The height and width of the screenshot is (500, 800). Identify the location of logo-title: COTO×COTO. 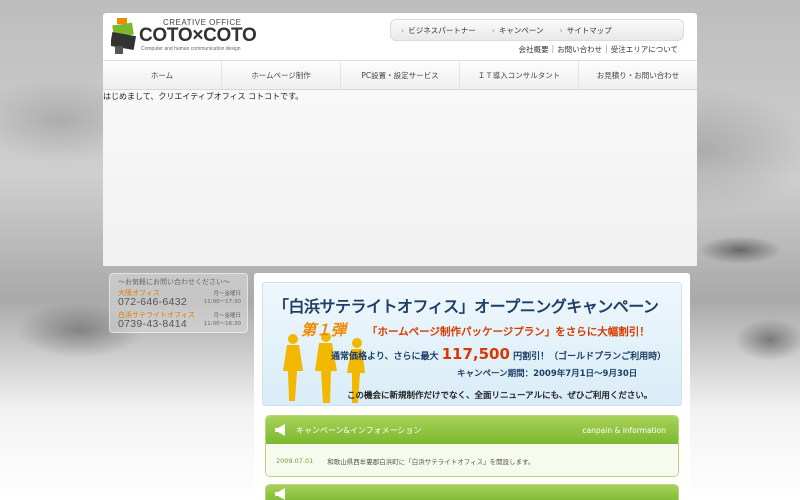
(198, 35).